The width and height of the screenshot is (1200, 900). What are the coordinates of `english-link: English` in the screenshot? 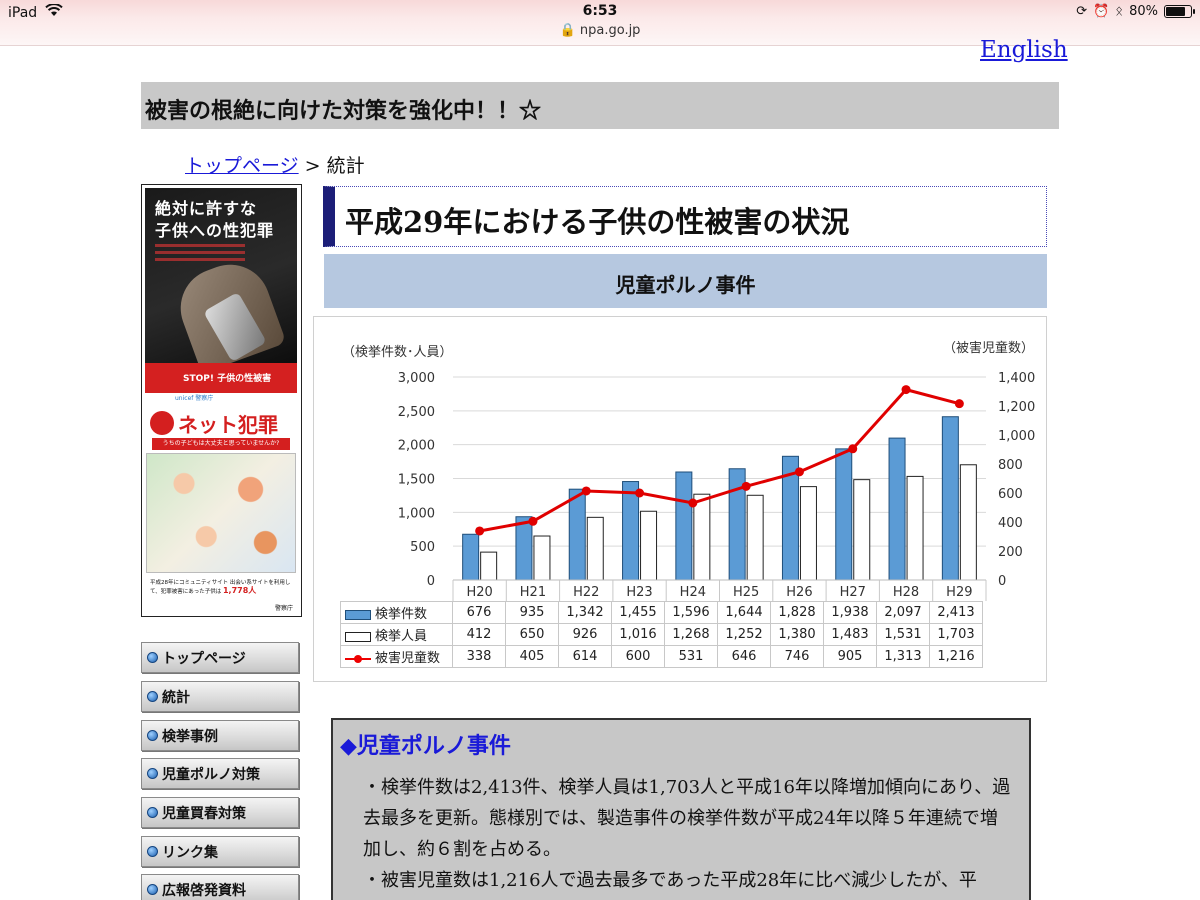 It's located at (1024, 50).